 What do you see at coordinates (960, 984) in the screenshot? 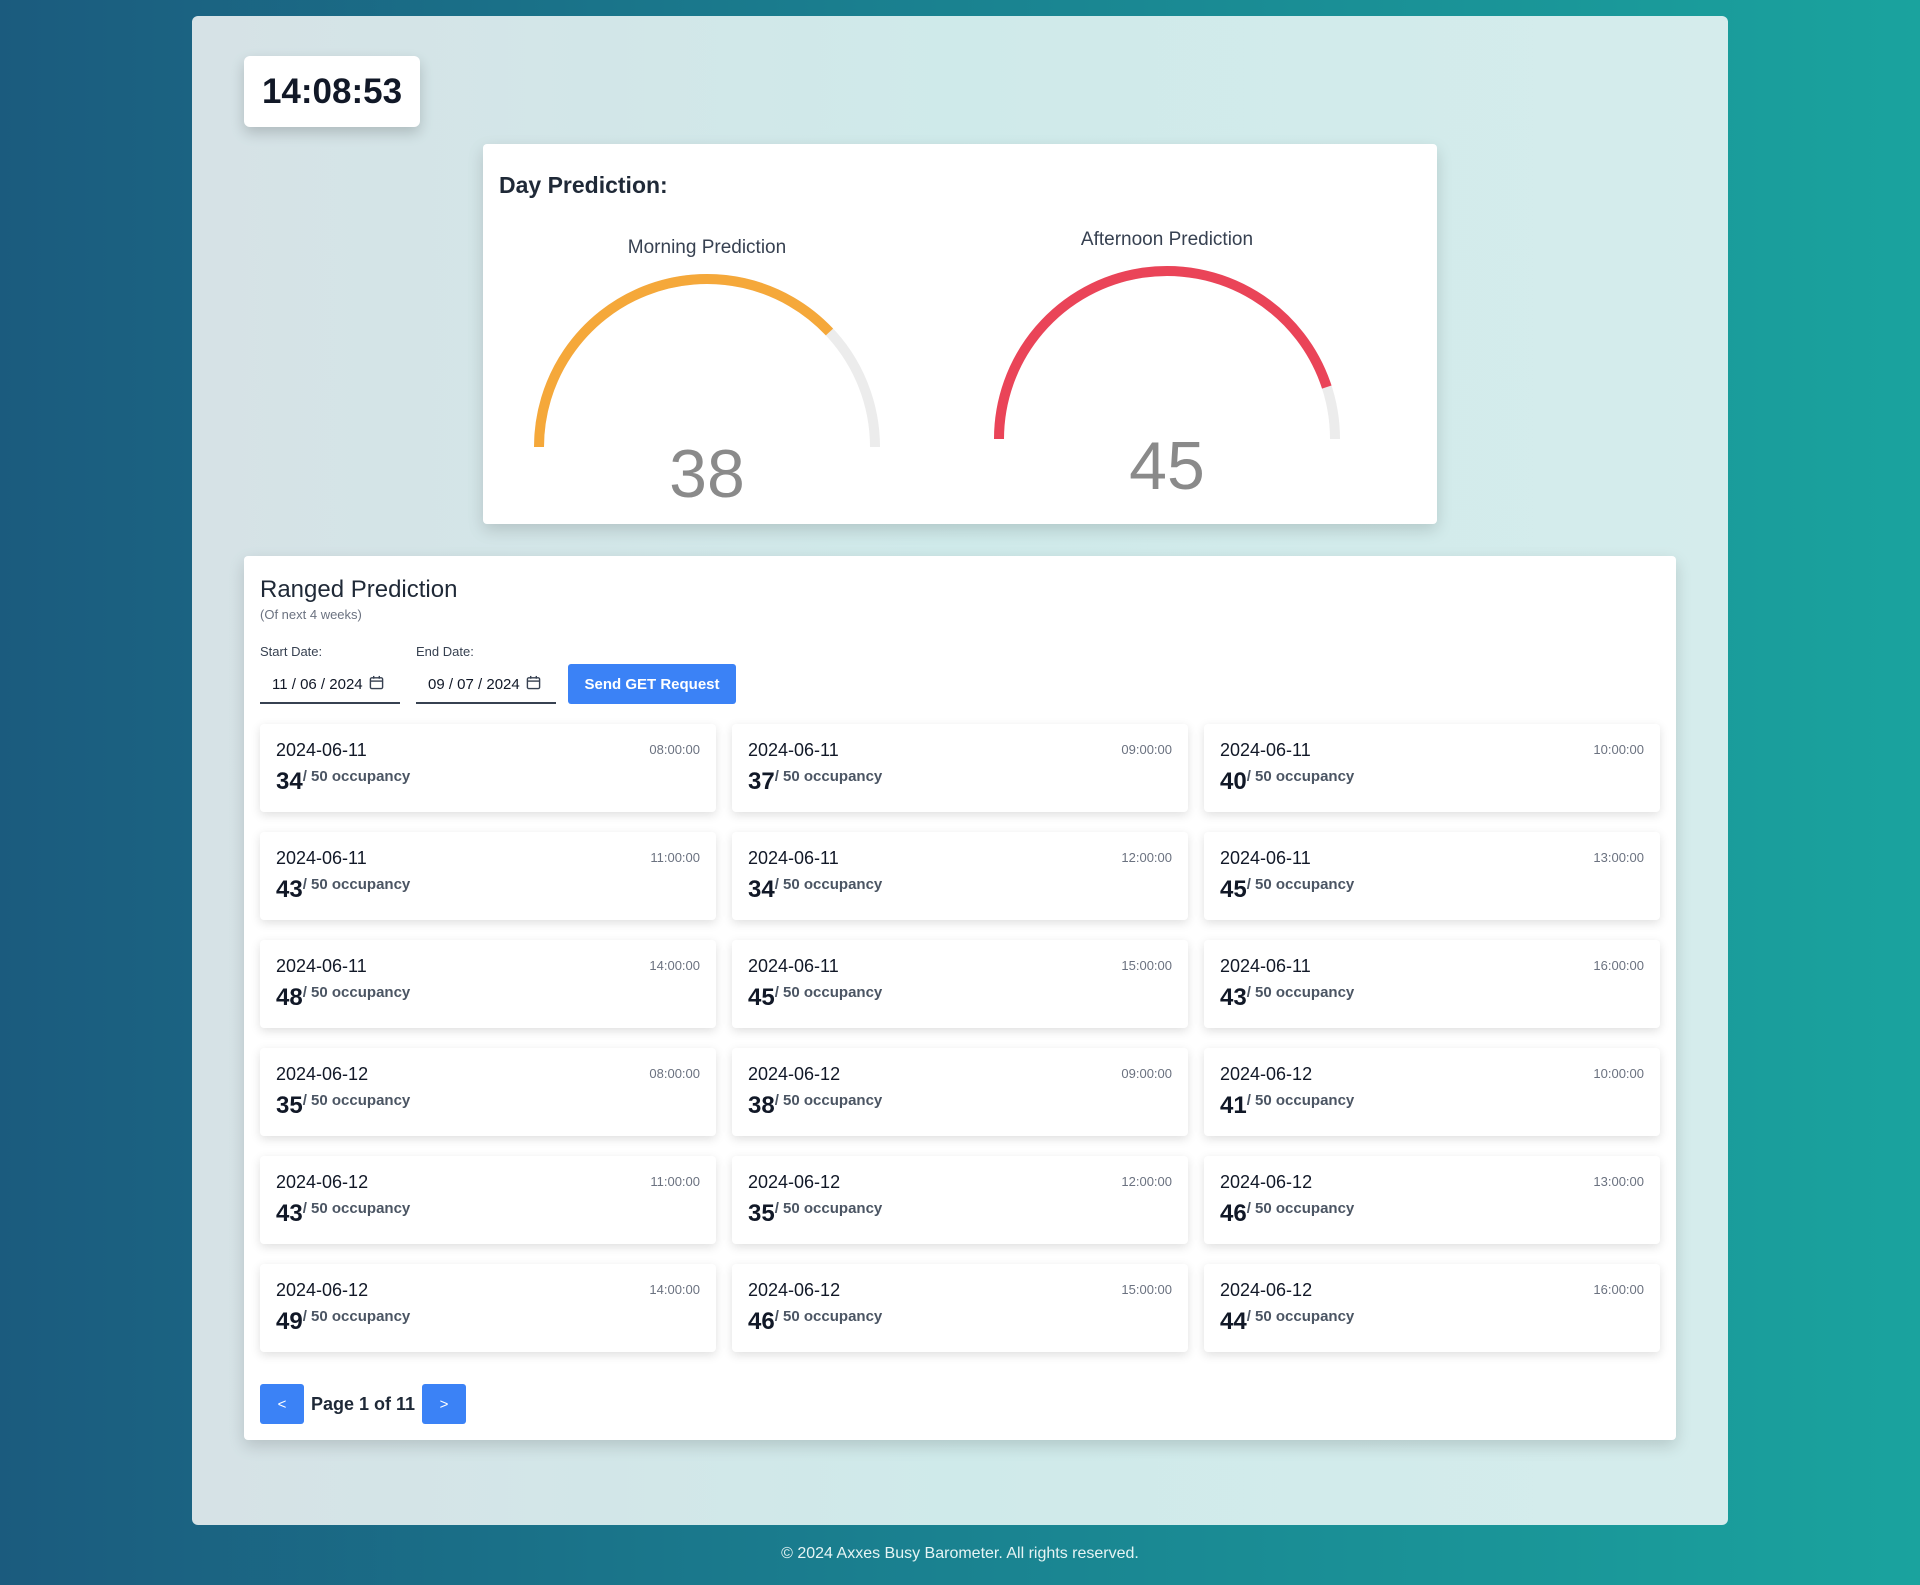
I see `slot-card: 2024-06-11 15:00:00 45/ 50 occupancy` at bounding box center [960, 984].